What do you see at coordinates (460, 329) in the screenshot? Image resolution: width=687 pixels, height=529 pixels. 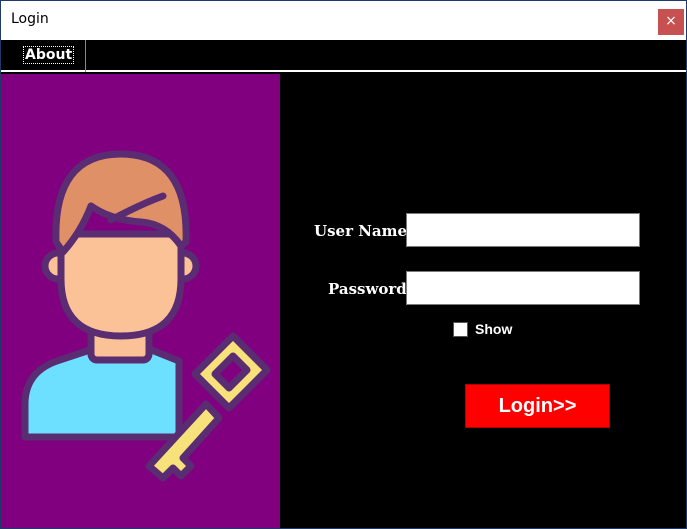 I see `show-password-checkbox` at bounding box center [460, 329].